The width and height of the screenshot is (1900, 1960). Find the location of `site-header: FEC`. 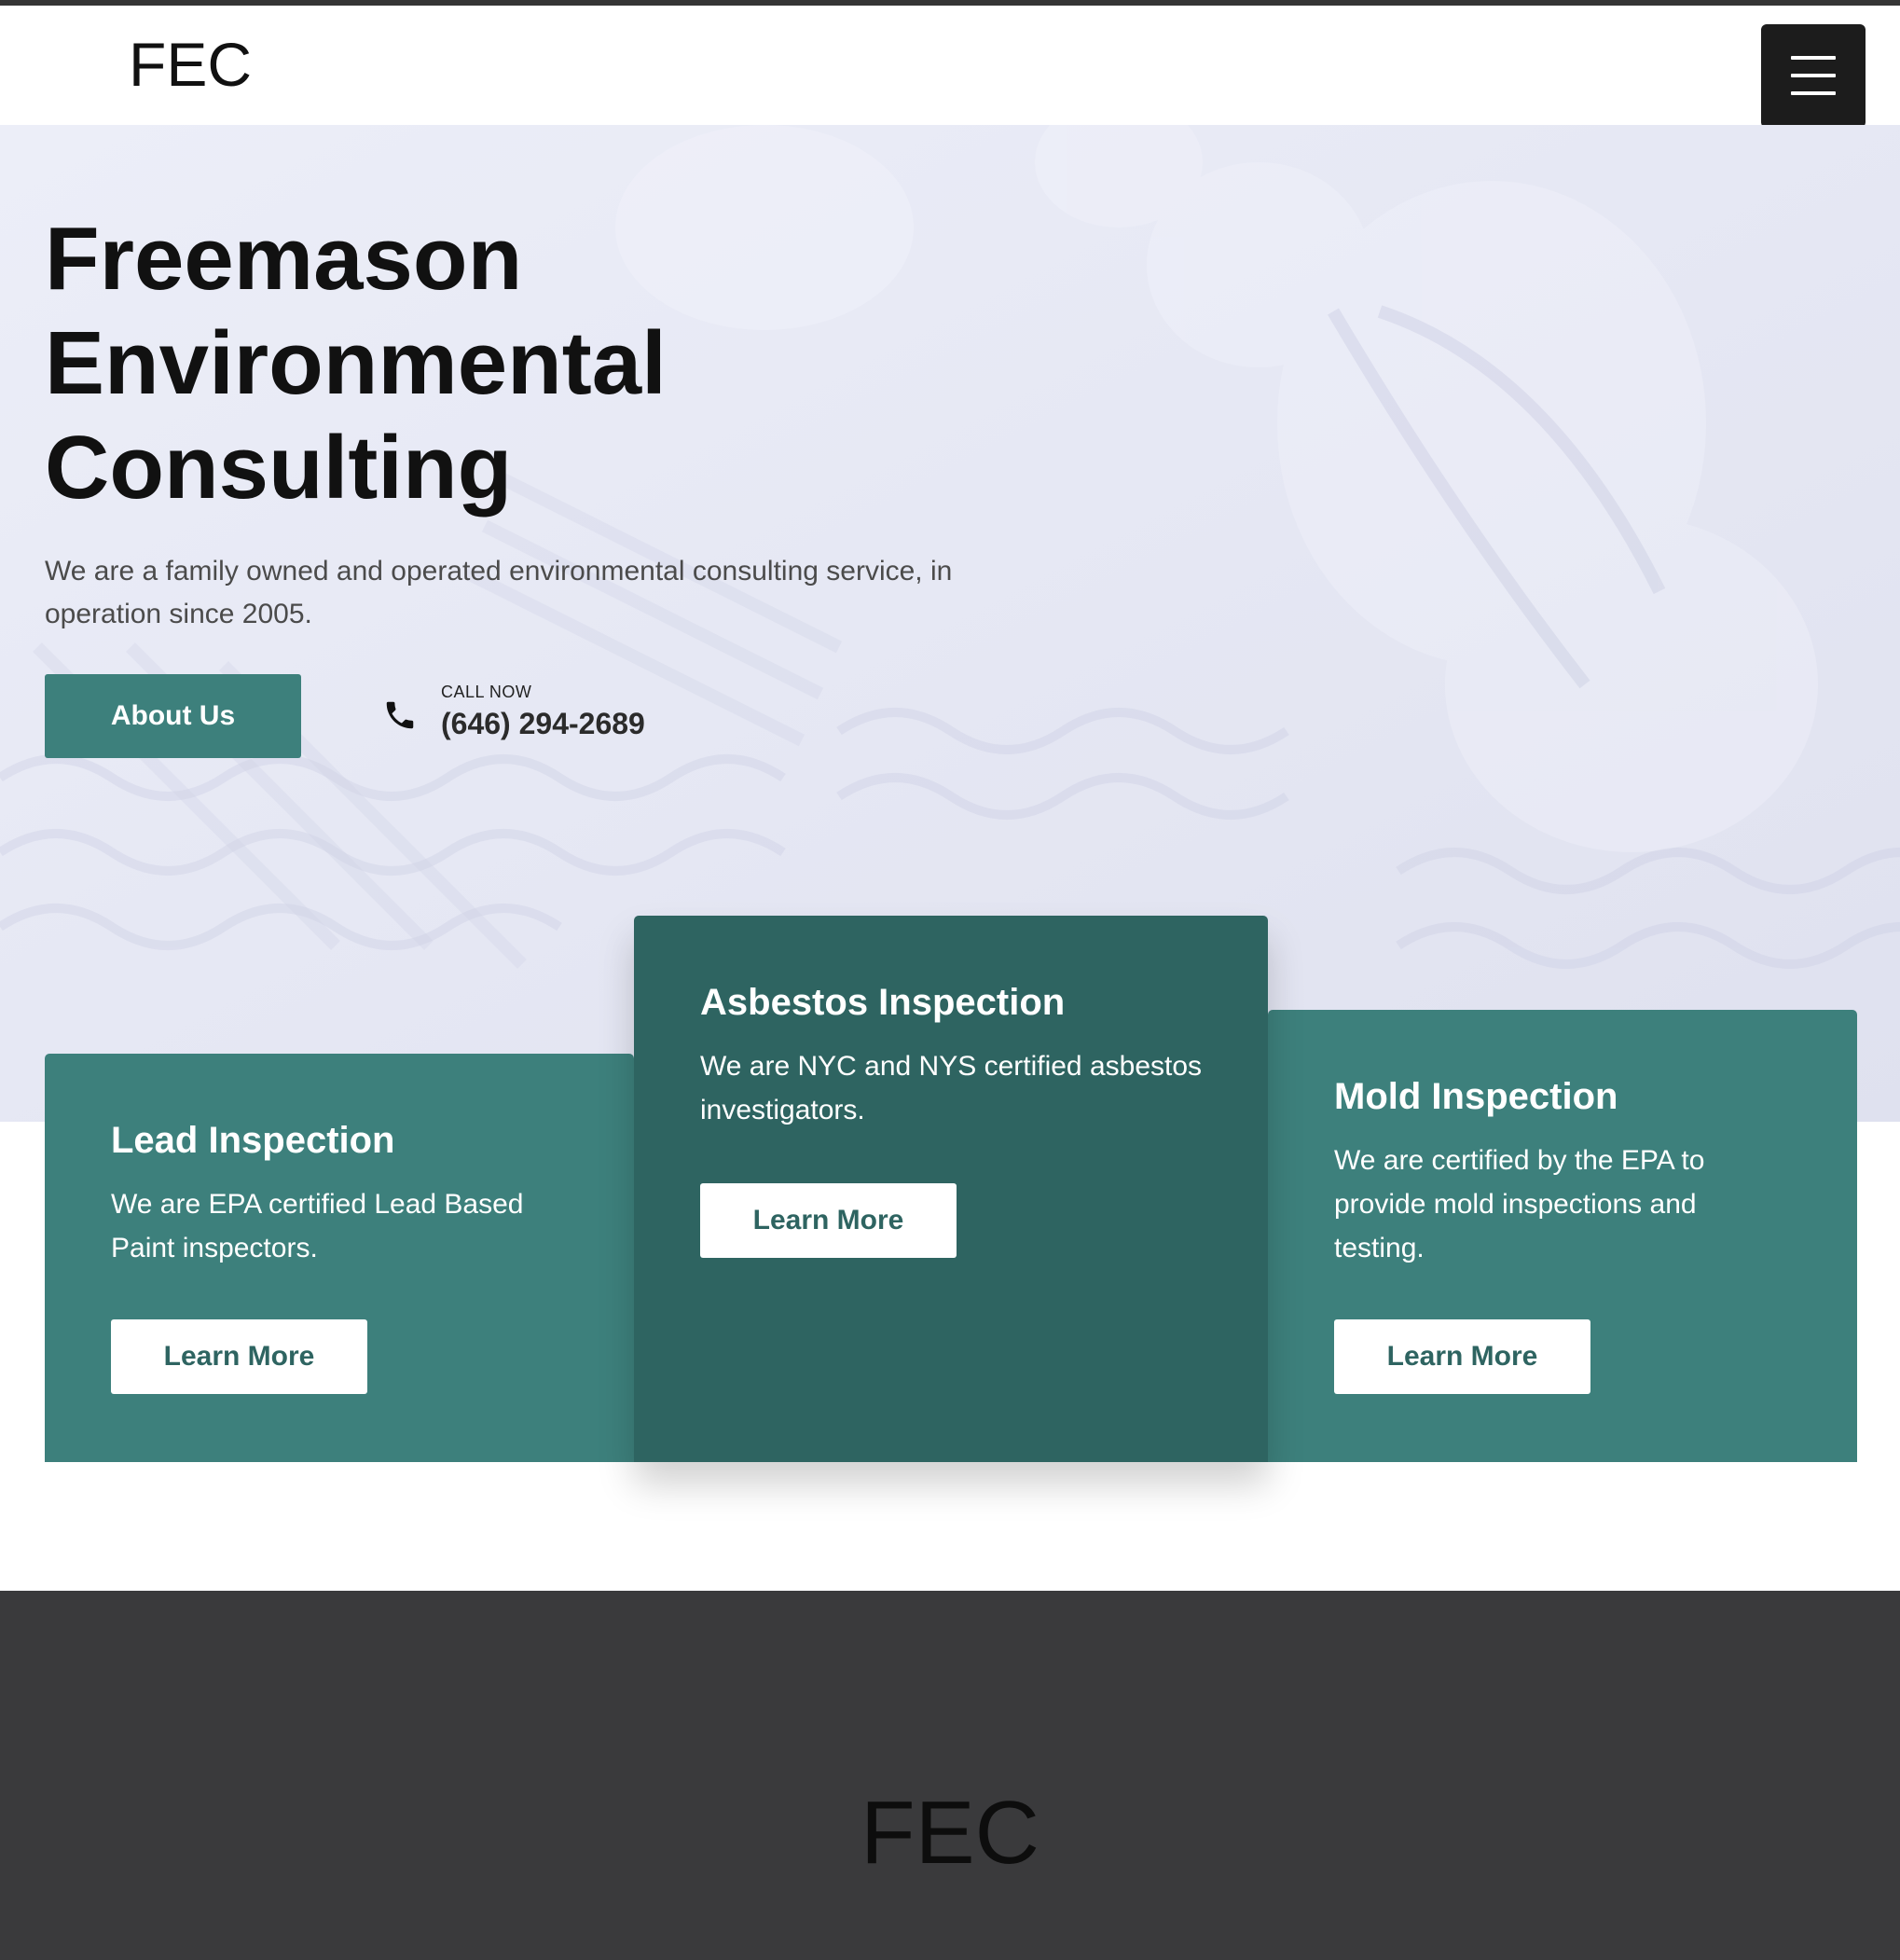

site-header: FEC is located at coordinates (950, 67).